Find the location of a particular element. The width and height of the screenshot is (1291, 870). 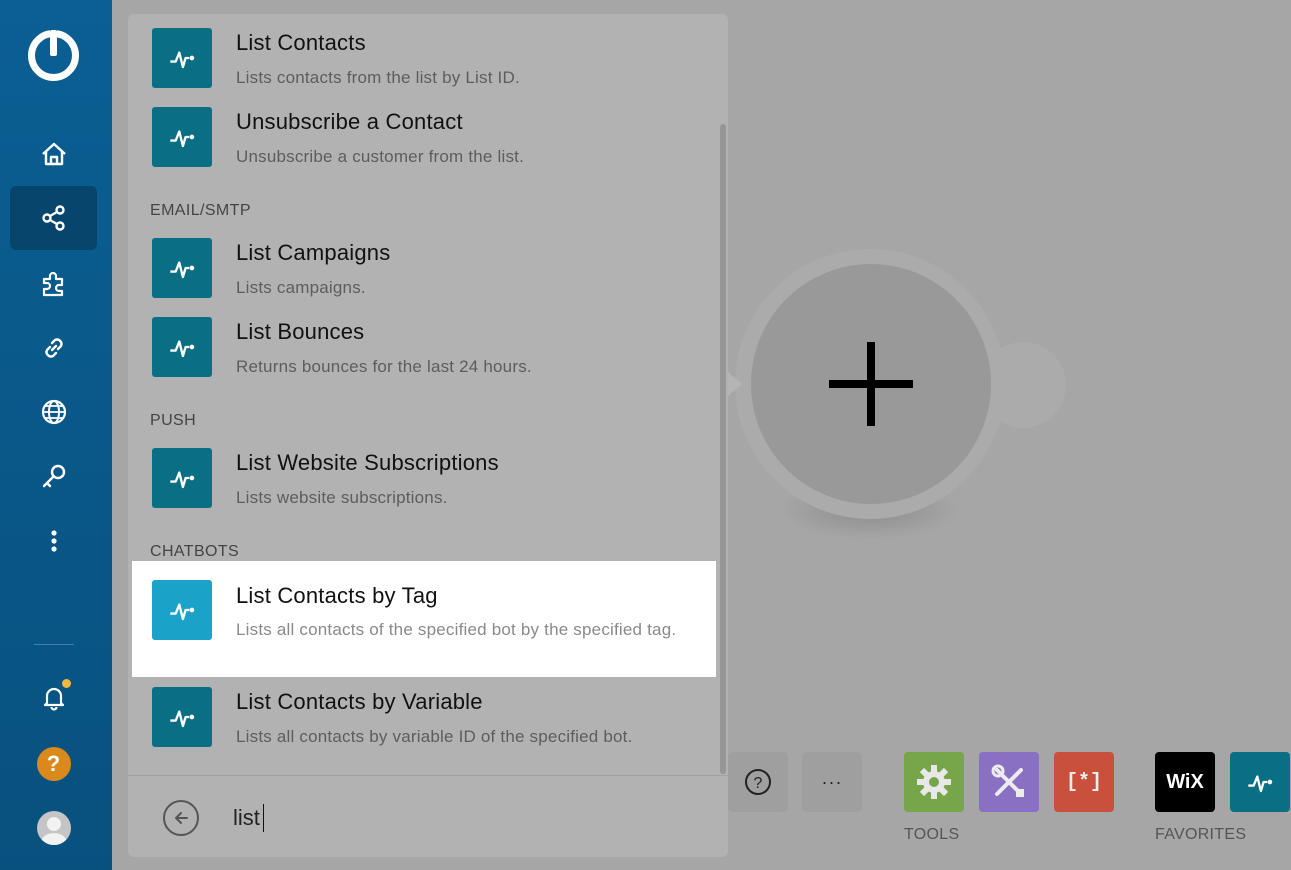

panel-footer-divider is located at coordinates (428, 775).